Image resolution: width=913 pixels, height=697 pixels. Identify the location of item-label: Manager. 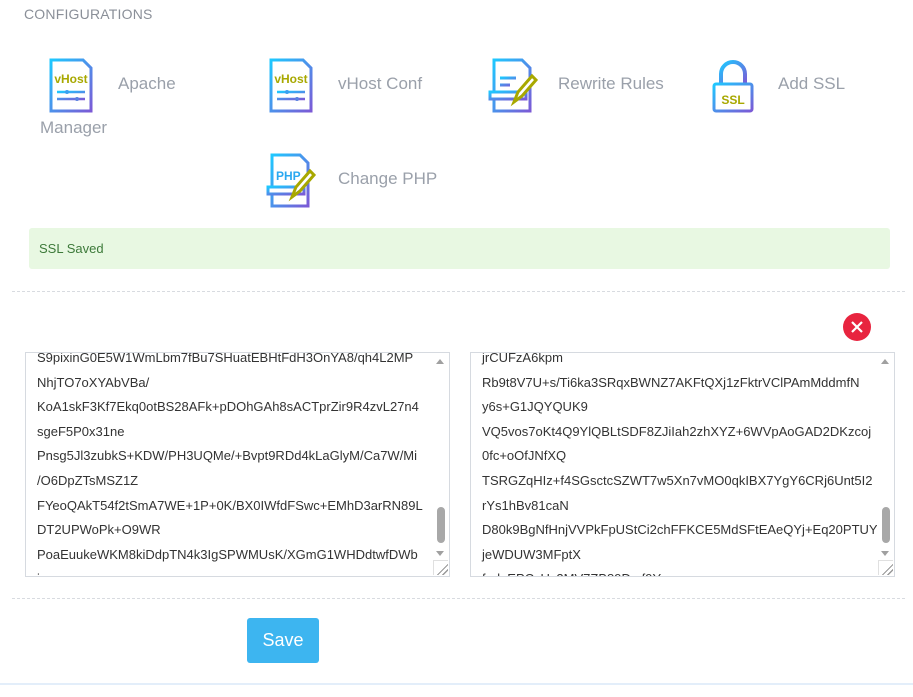
(74, 127).